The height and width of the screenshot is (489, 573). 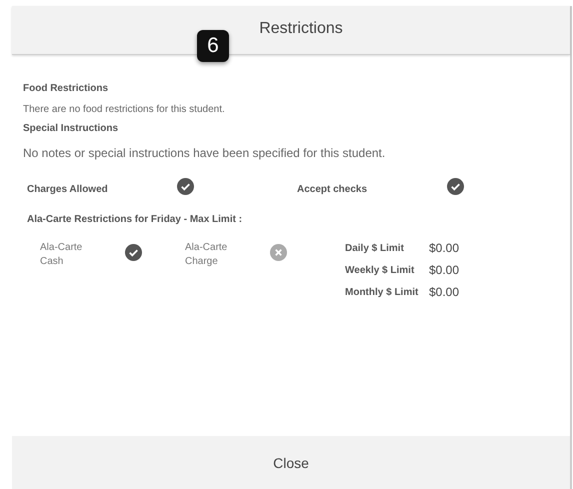 I want to click on section-text: There are no food restrictions for this student., so click(x=124, y=109).